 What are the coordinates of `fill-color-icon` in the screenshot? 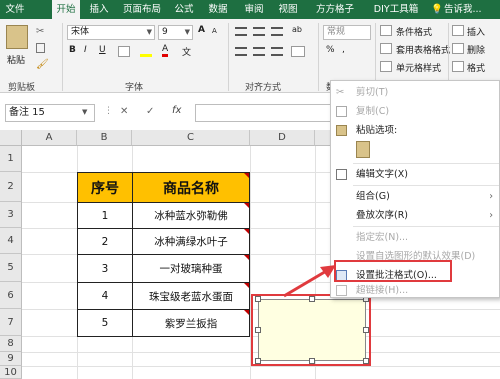 It's located at (146, 51).